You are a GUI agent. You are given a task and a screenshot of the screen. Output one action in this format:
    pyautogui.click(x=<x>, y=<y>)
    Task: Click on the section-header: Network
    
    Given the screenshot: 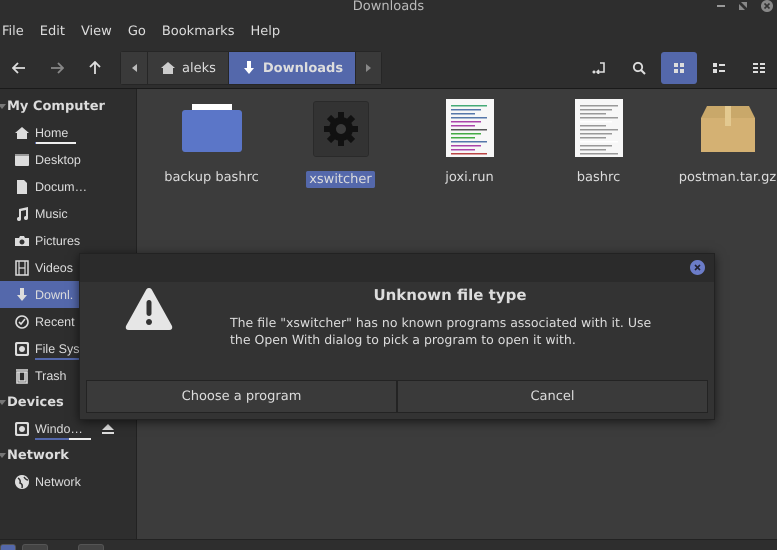 What is the action you would take?
    pyautogui.click(x=38, y=455)
    